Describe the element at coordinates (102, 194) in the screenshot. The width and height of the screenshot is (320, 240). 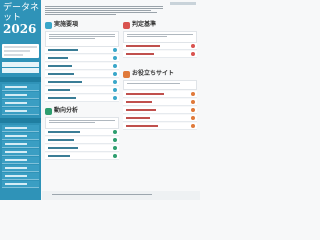
I see `footer-text` at that location.